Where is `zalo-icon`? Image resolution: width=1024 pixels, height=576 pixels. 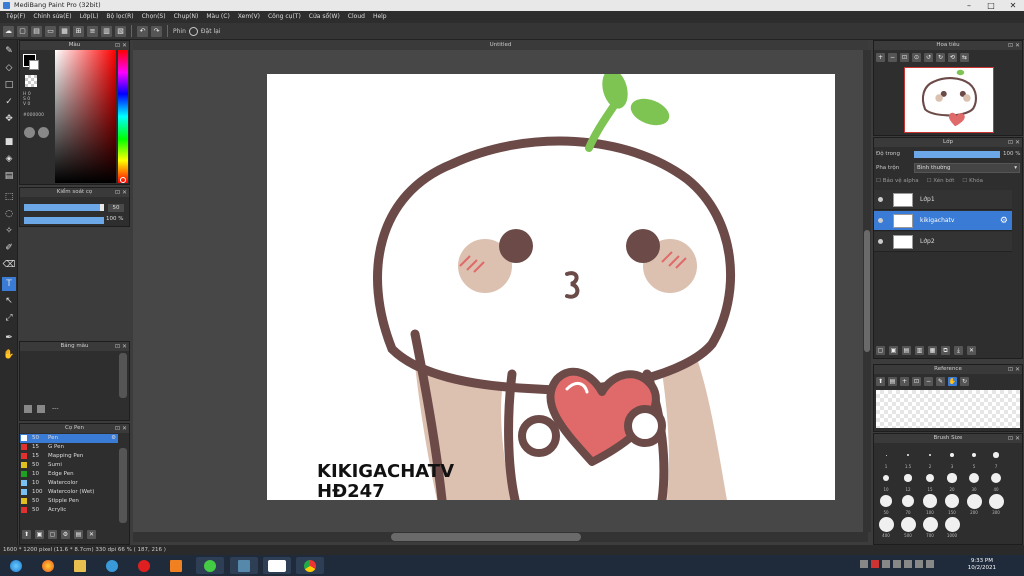
zalo-icon is located at coordinates (277, 565).